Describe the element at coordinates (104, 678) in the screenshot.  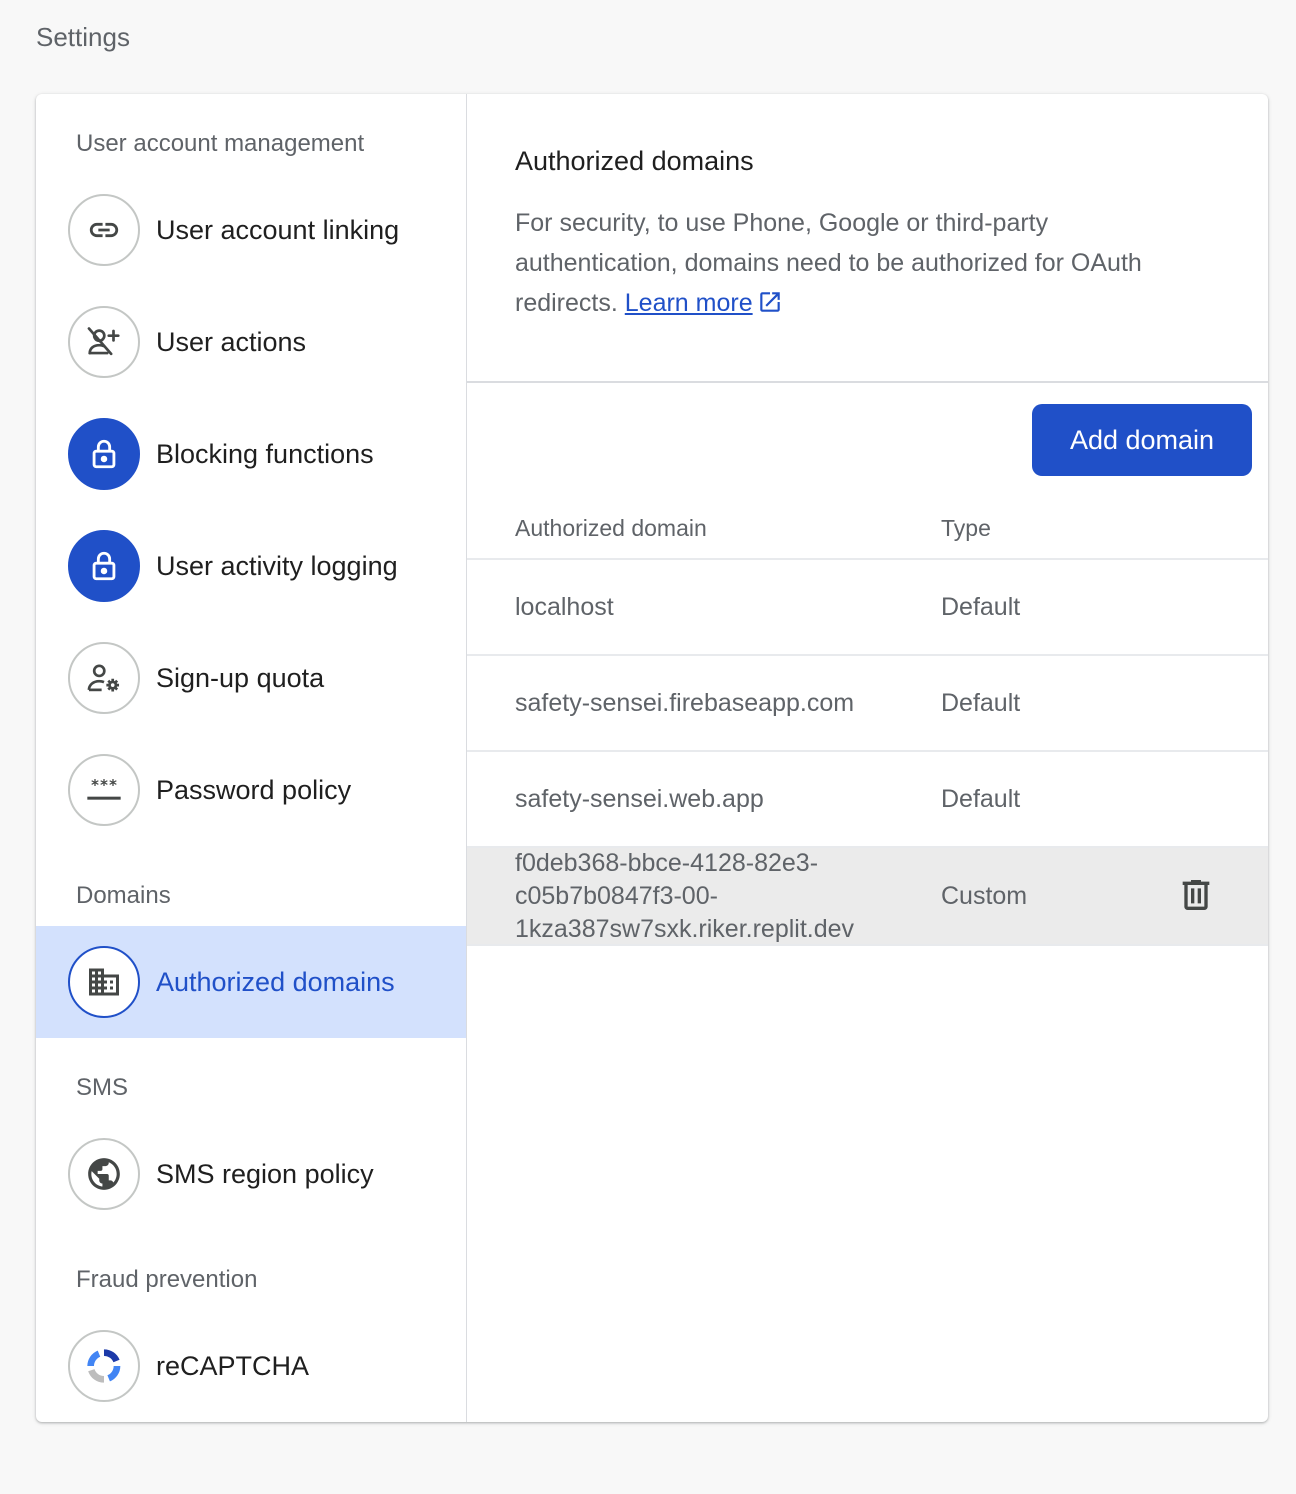
I see `user-gear-icon` at that location.